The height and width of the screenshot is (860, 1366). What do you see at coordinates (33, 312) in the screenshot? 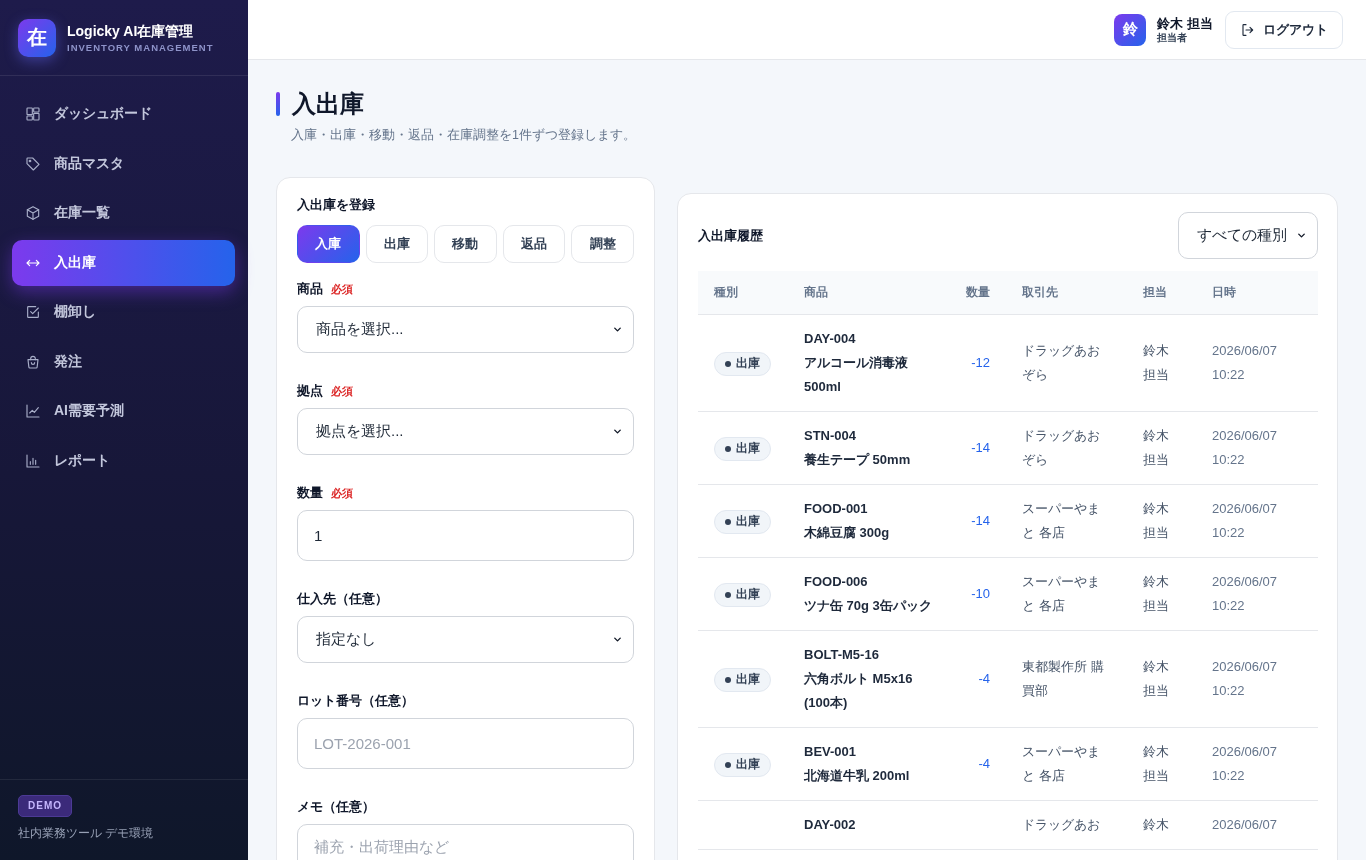
I see `check-square-icon` at bounding box center [33, 312].